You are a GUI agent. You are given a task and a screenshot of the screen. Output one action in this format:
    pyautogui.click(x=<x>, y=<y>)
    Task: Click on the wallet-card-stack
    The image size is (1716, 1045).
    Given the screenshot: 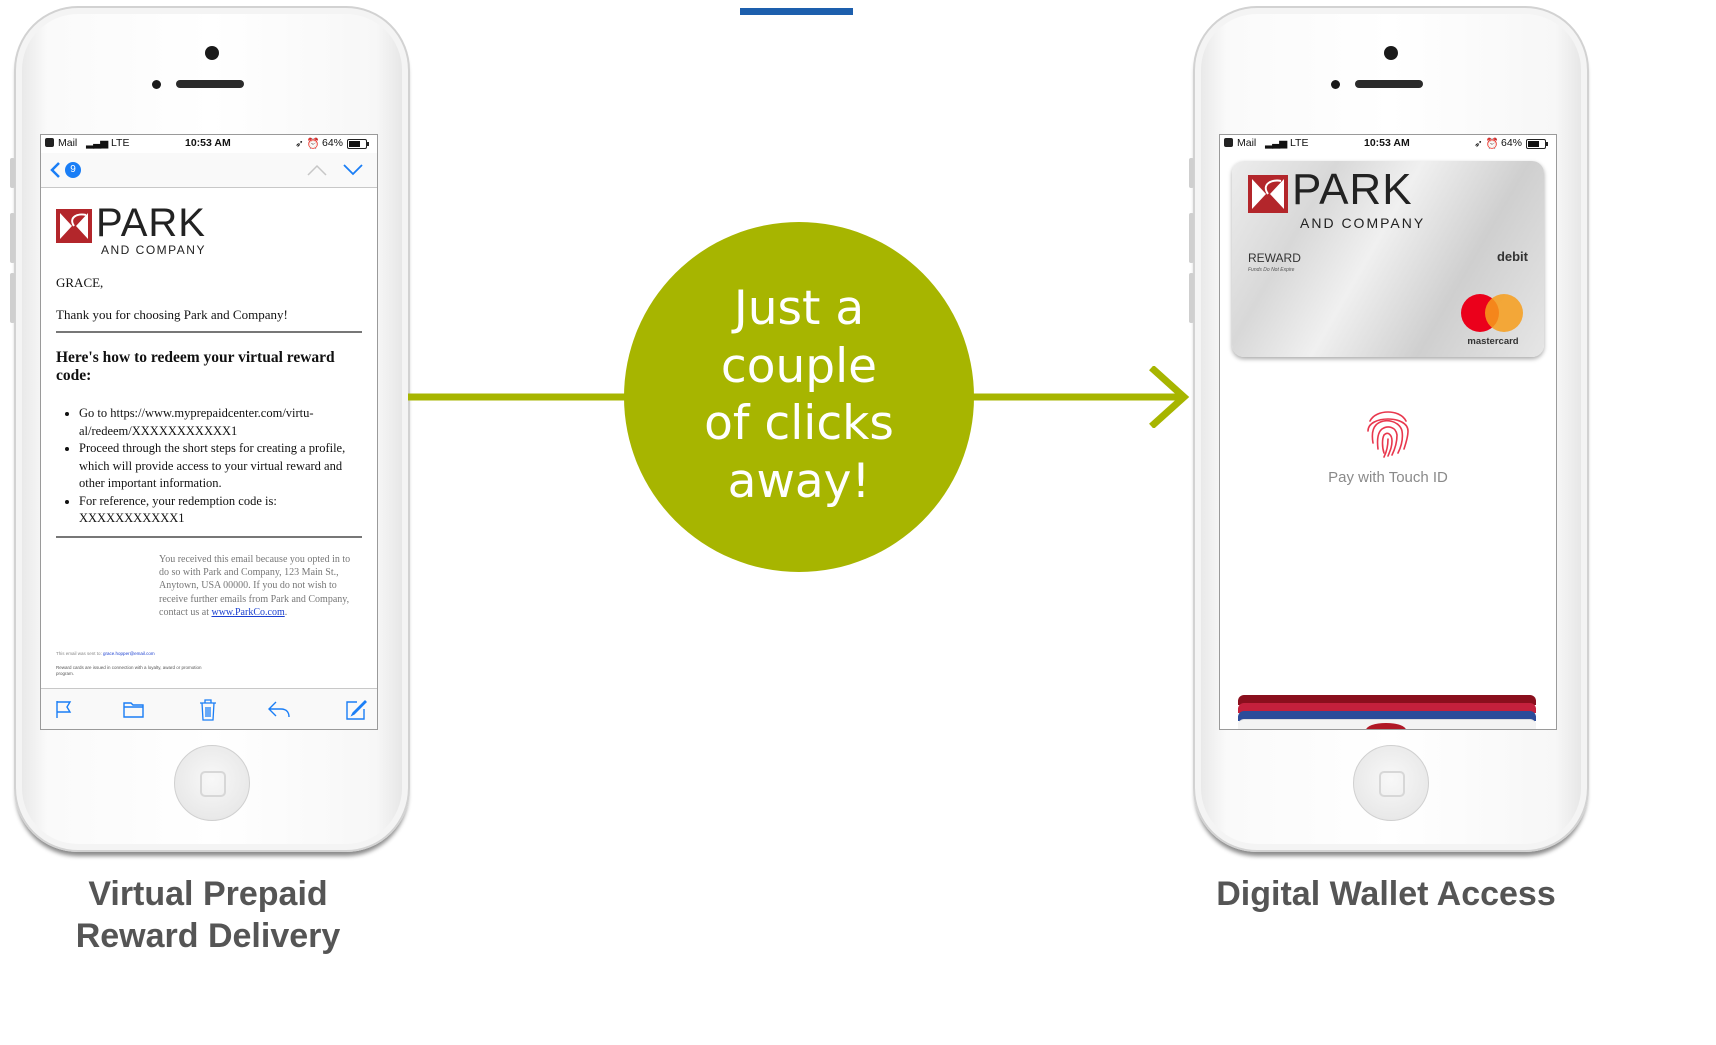 What is the action you would take?
    pyautogui.click(x=1388, y=712)
    